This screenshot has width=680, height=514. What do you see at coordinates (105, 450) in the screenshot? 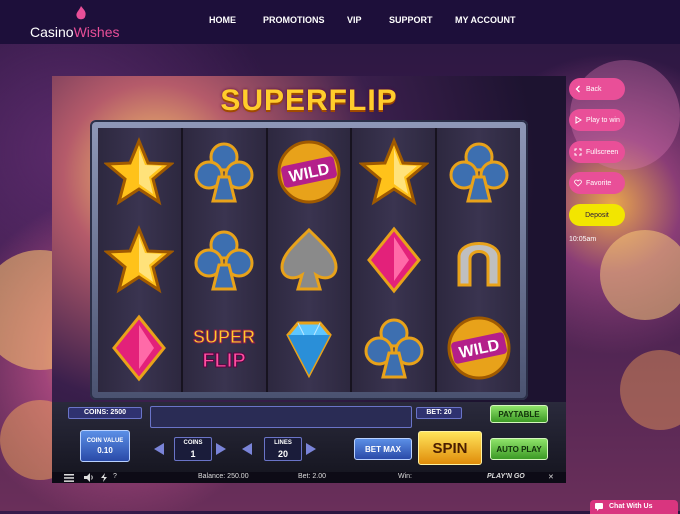
I see `coin-value: 0.10` at bounding box center [105, 450].